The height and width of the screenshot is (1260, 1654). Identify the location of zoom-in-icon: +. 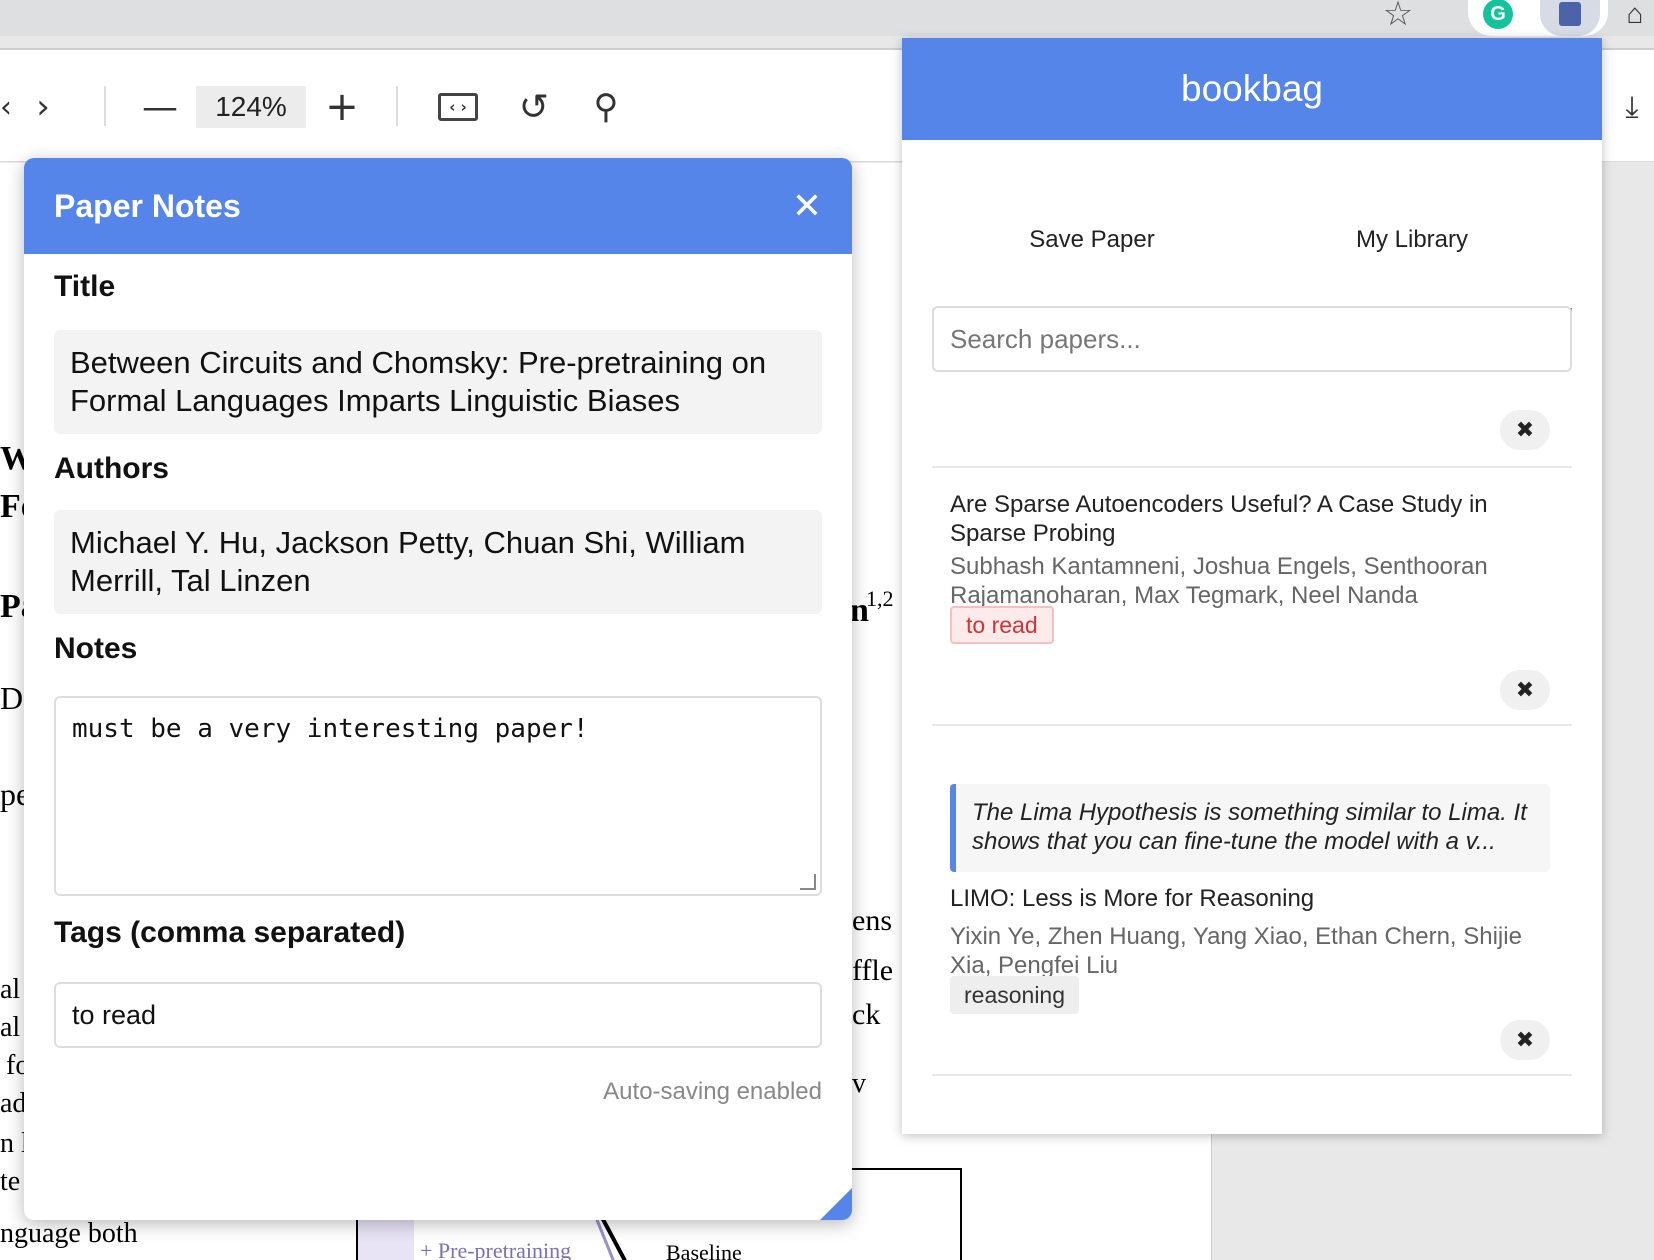
(342, 107).